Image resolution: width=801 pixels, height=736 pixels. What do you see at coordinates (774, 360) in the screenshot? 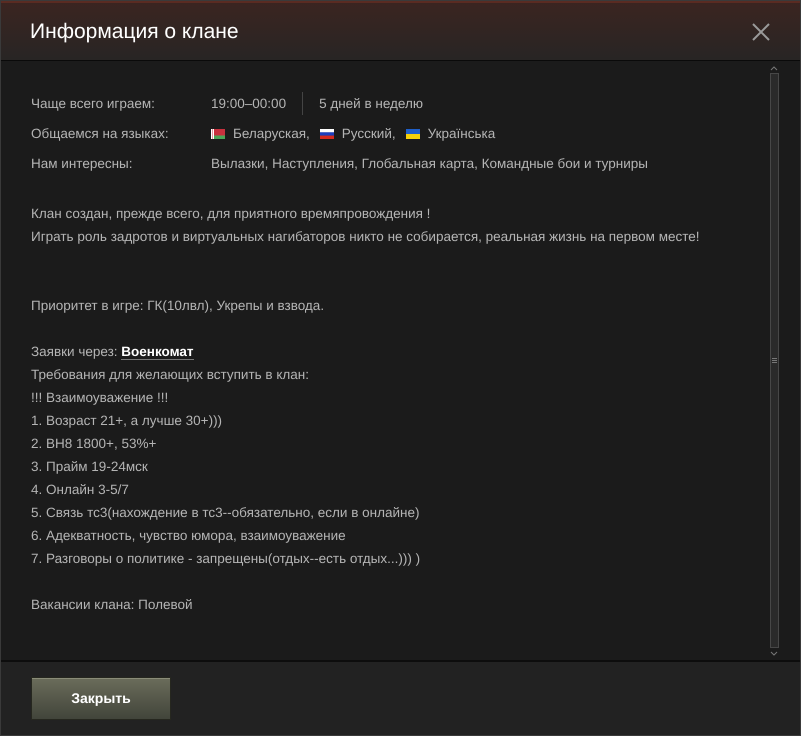
I see `scrollbar-thumb` at bounding box center [774, 360].